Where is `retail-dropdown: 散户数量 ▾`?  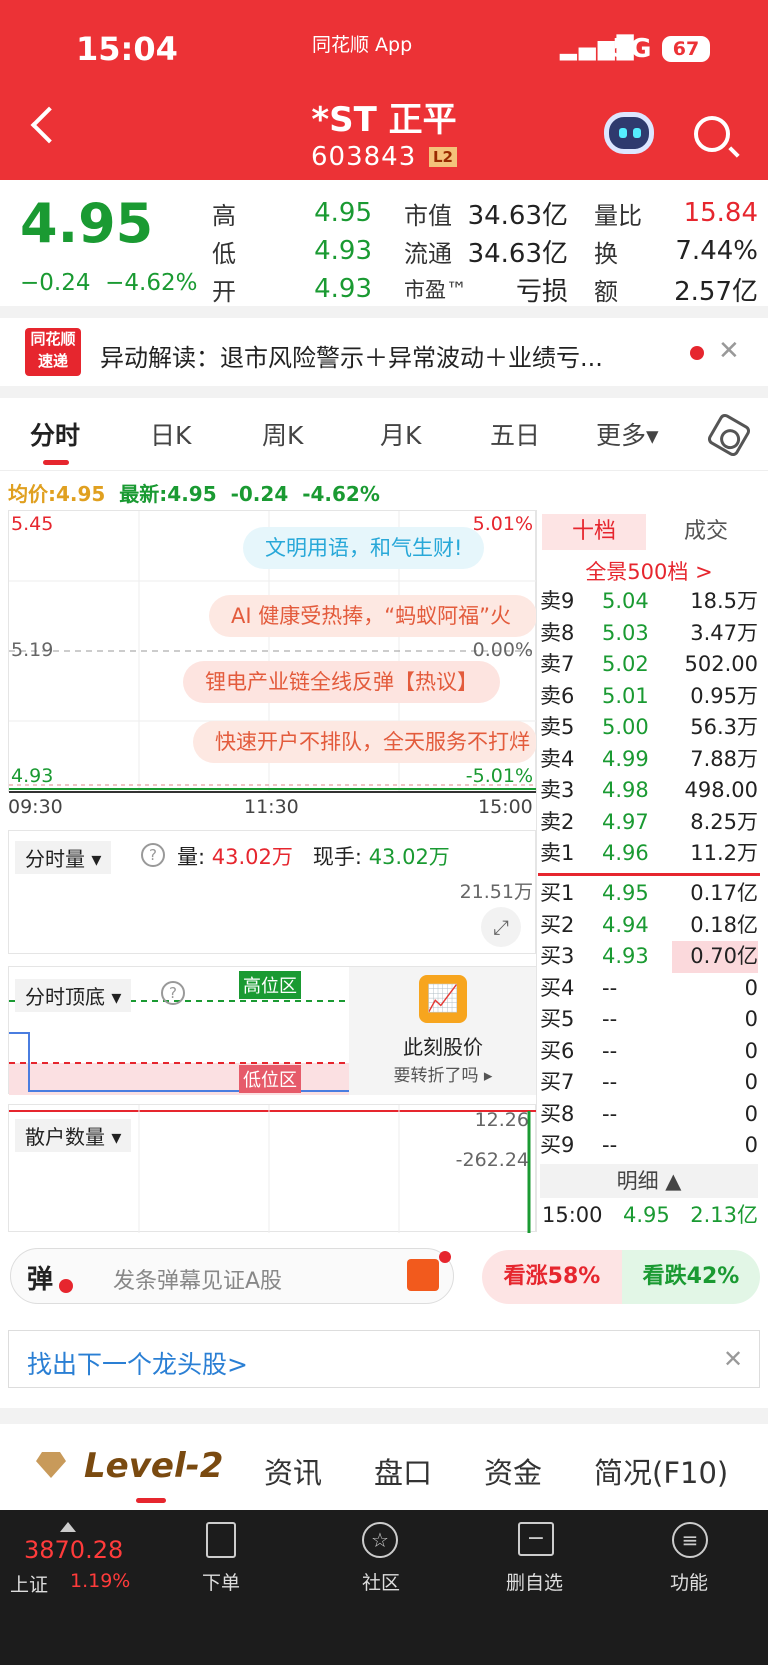 retail-dropdown: 散户数量 ▾ is located at coordinates (73, 1135).